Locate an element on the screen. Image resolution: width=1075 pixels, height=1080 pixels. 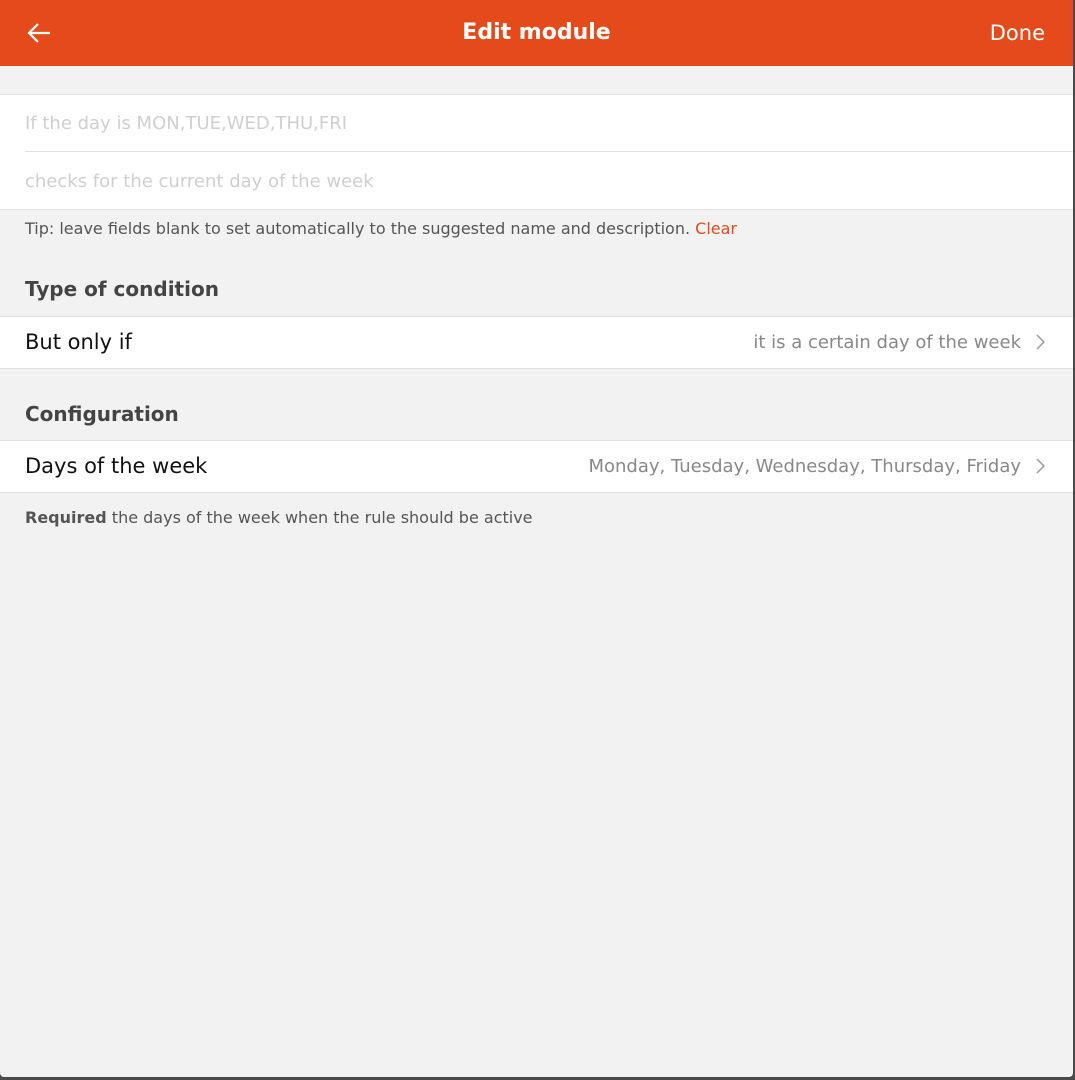
required-label: Required is located at coordinates (66, 517).